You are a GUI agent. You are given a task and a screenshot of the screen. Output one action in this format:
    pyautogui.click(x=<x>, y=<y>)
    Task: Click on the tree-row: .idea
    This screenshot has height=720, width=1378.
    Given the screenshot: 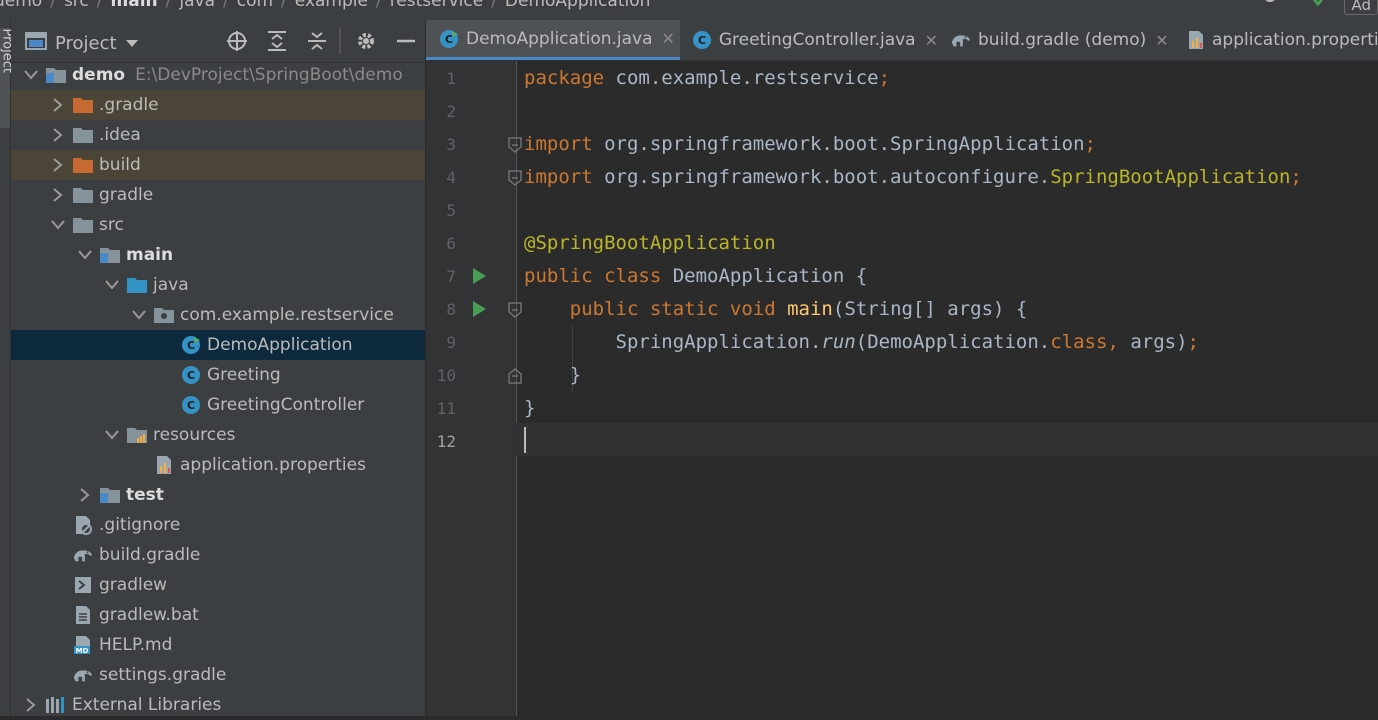 What is the action you would take?
    pyautogui.click(x=218, y=135)
    